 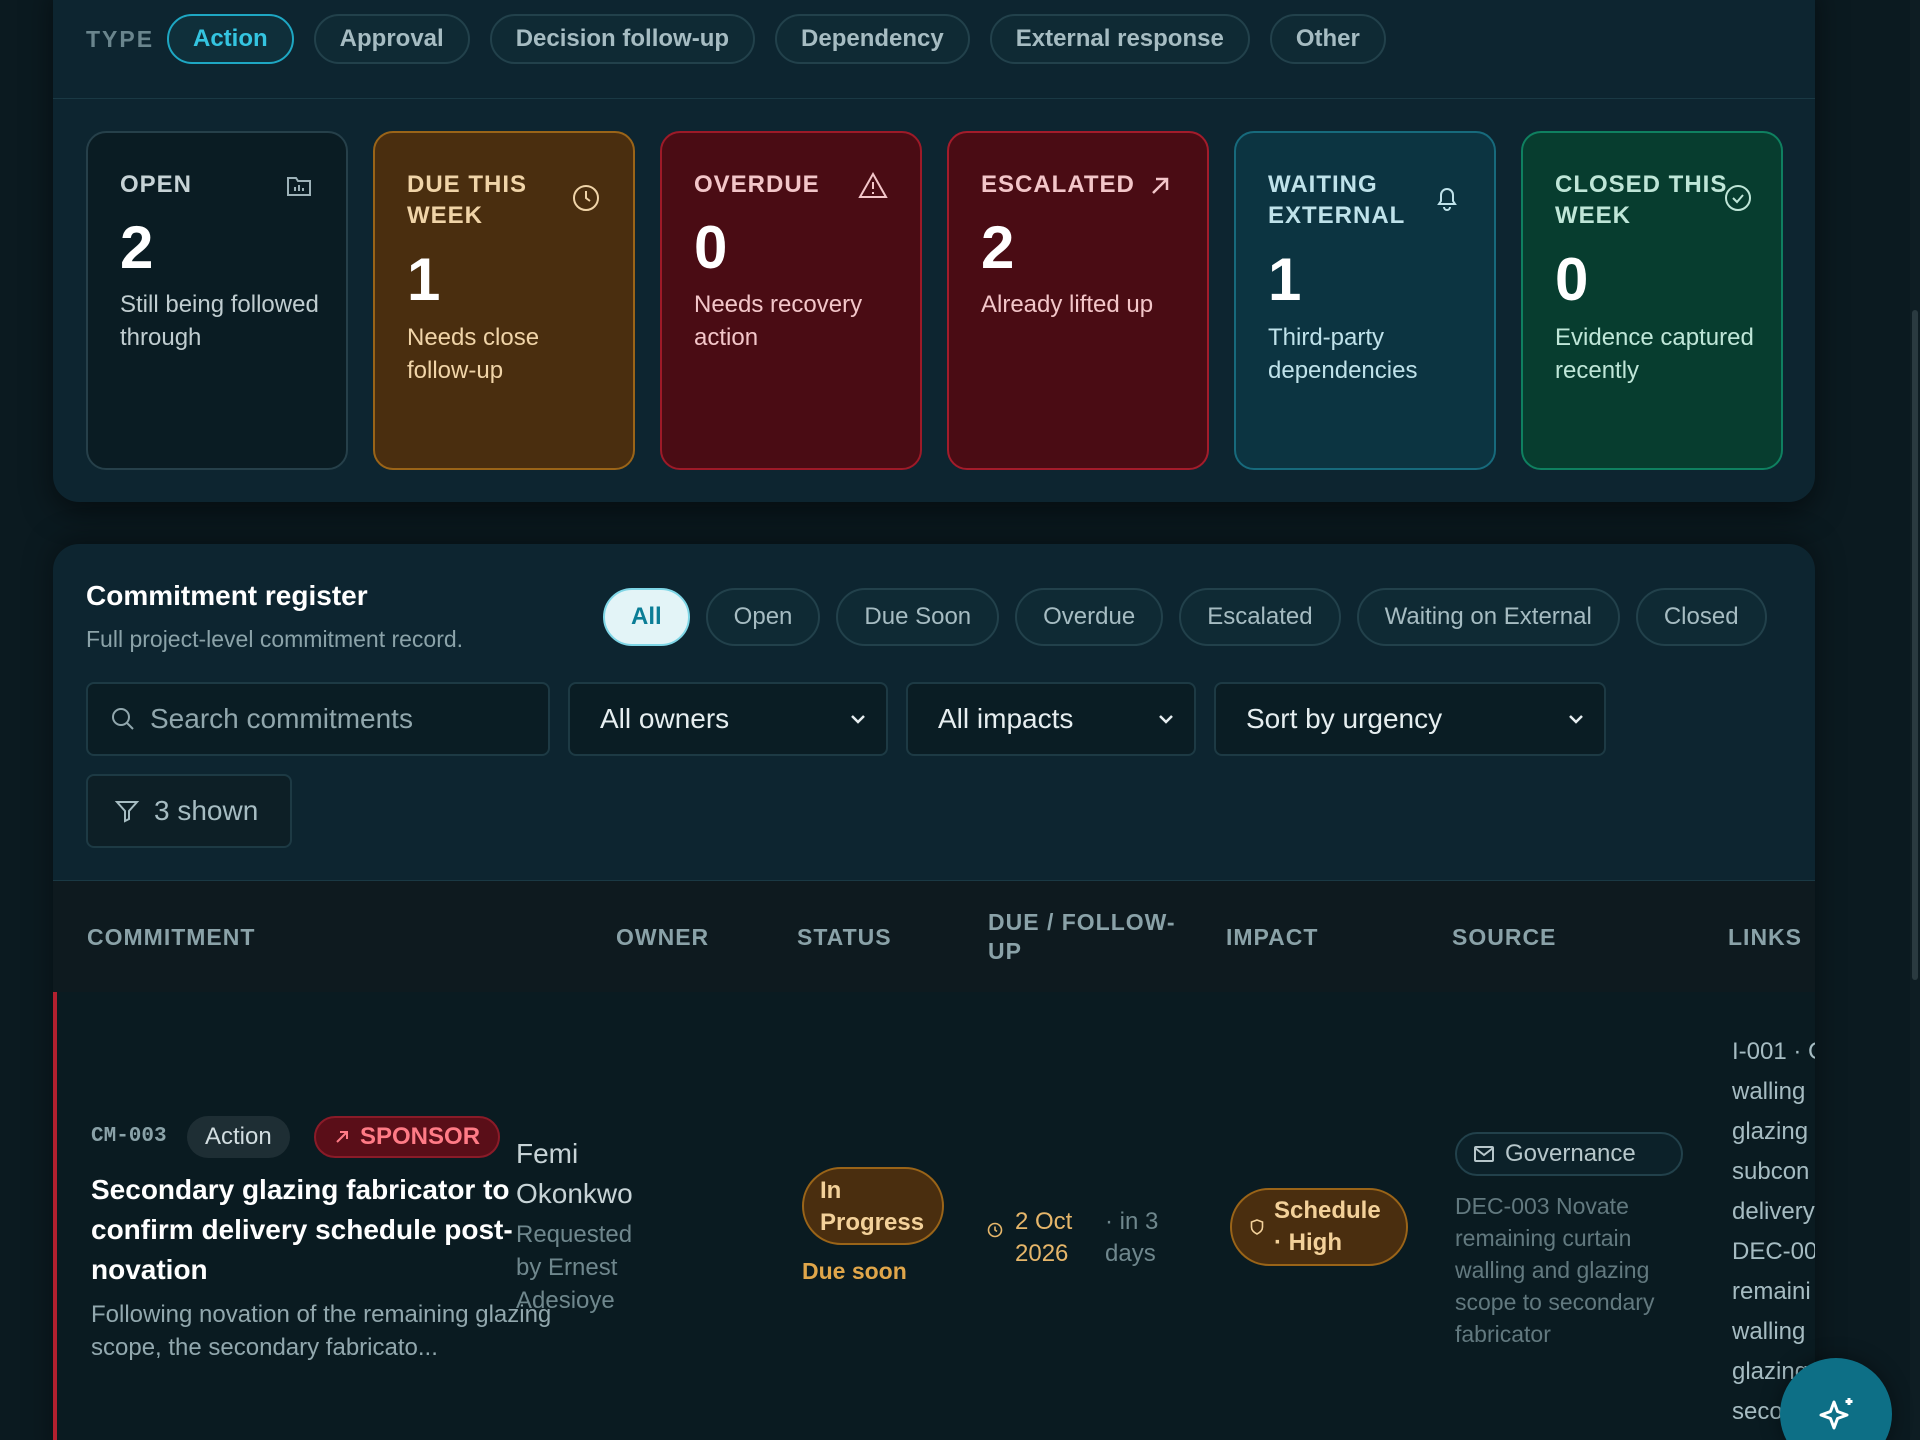 What do you see at coordinates (171, 937) in the screenshot?
I see `col-commitment: COMMITMENT` at bounding box center [171, 937].